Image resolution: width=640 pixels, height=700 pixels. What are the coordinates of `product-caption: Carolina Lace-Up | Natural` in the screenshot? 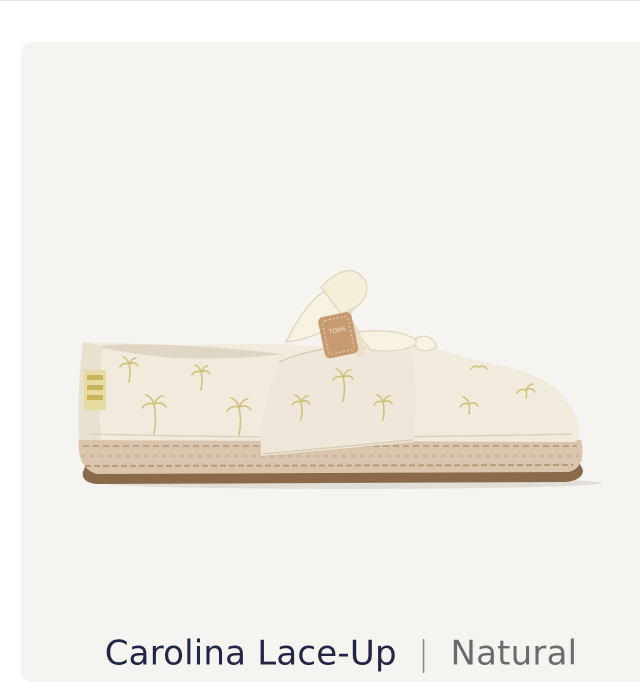 It's located at (330, 653).